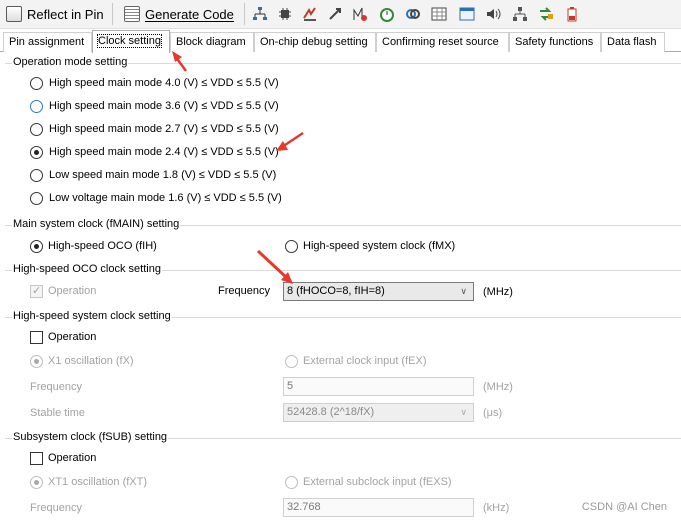 This screenshot has height=523, width=681. I want to click on generate-code-button: Generate Code, so click(179, 14).